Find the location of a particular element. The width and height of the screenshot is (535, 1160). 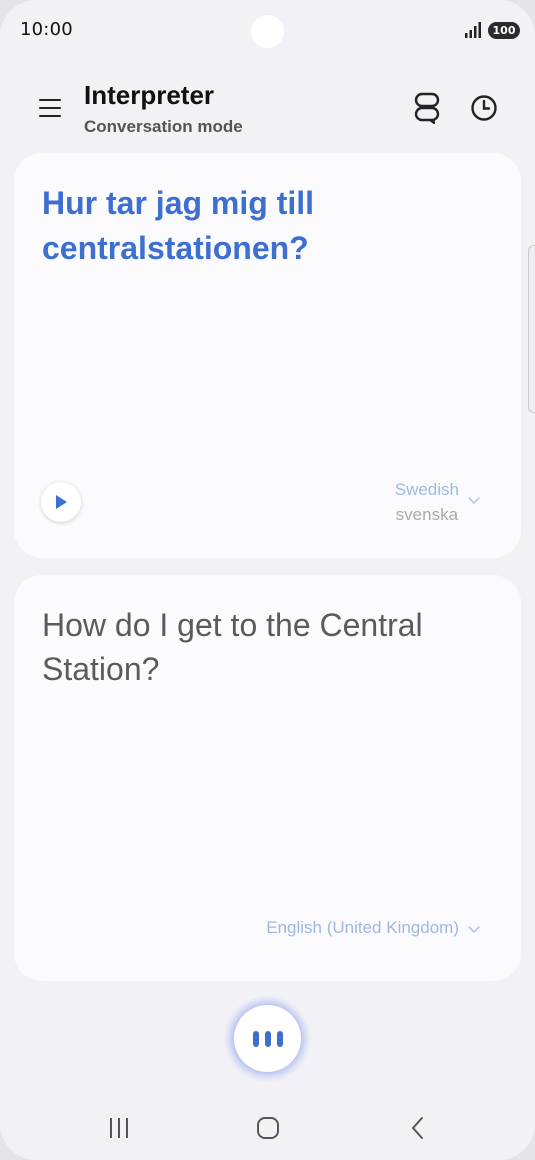

battery-icon: 100 is located at coordinates (504, 30).